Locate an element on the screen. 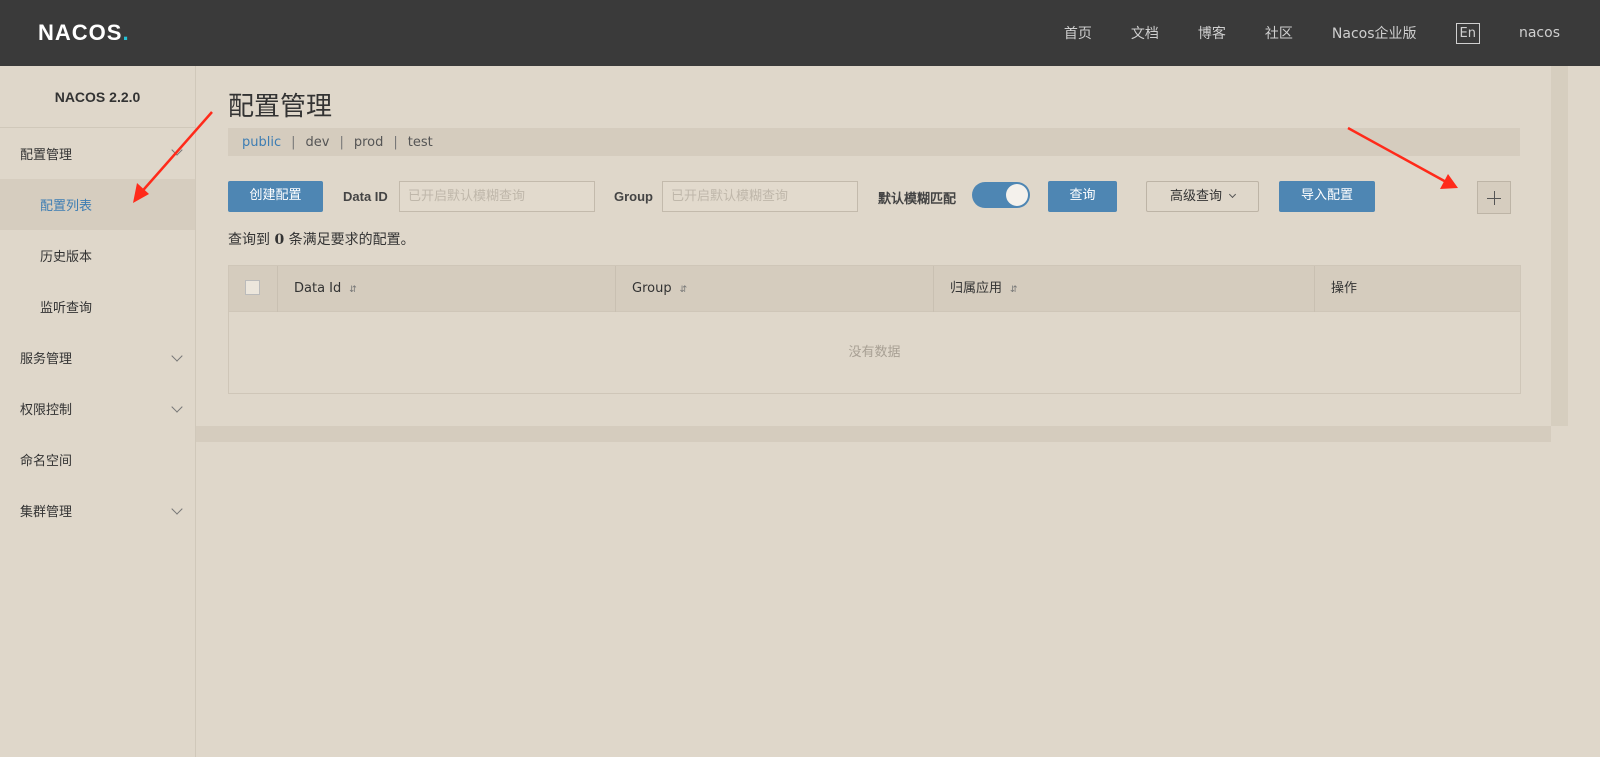 The height and width of the screenshot is (757, 1600). select-all-checkbox is located at coordinates (252, 287).